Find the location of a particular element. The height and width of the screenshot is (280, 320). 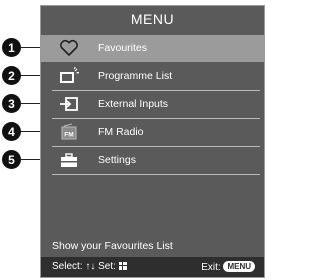

callout-1: 1 is located at coordinates (11, 47).